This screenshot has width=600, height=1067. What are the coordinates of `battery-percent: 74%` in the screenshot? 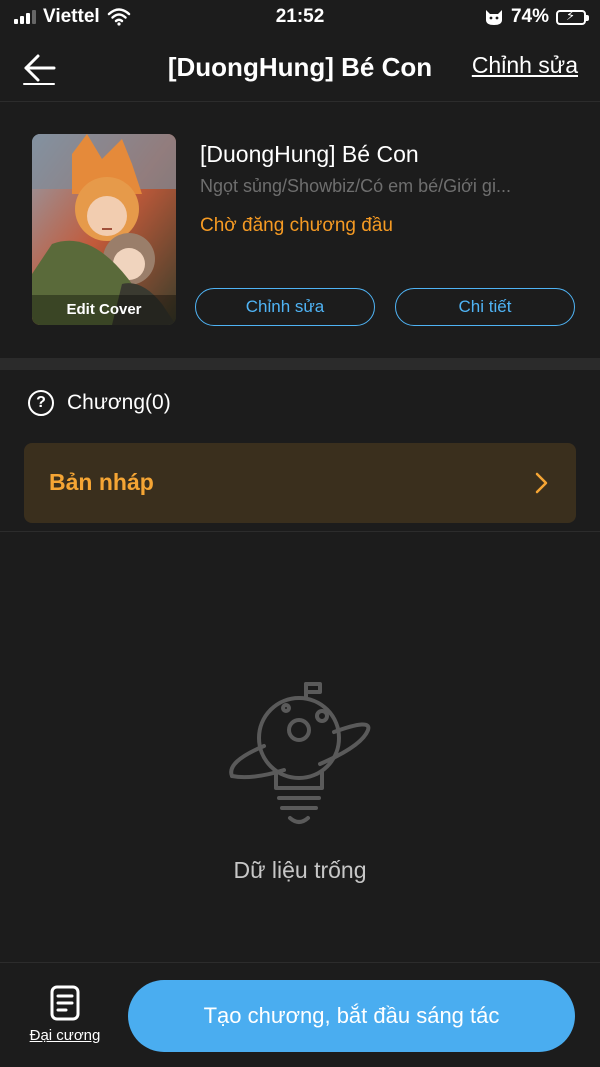 It's located at (529, 16).